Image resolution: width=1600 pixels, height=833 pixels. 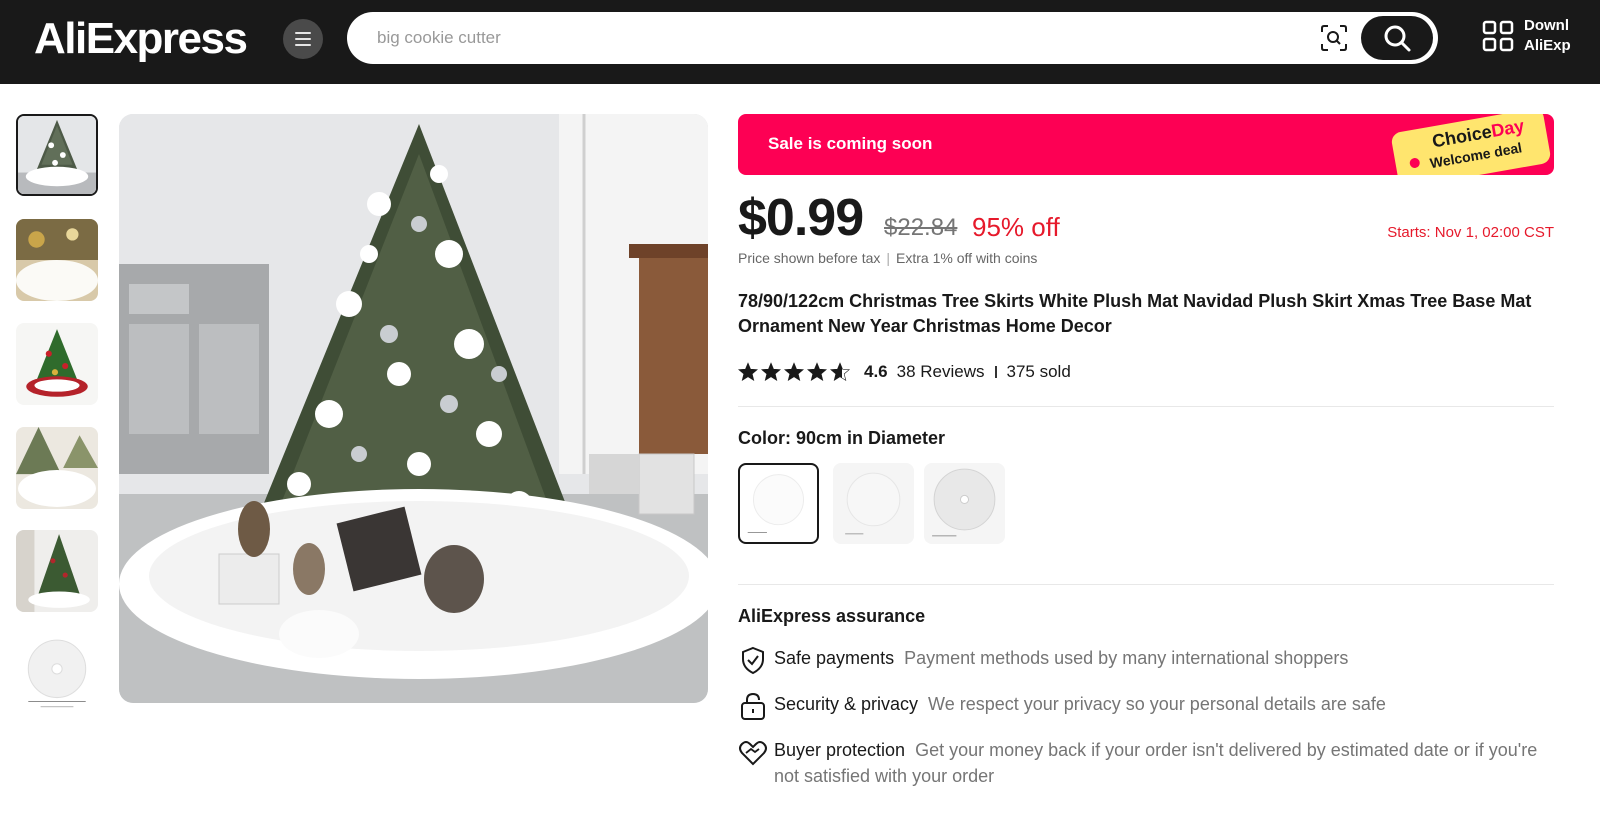 What do you see at coordinates (1038, 371) in the screenshot?
I see `sold-count: 375 sold` at bounding box center [1038, 371].